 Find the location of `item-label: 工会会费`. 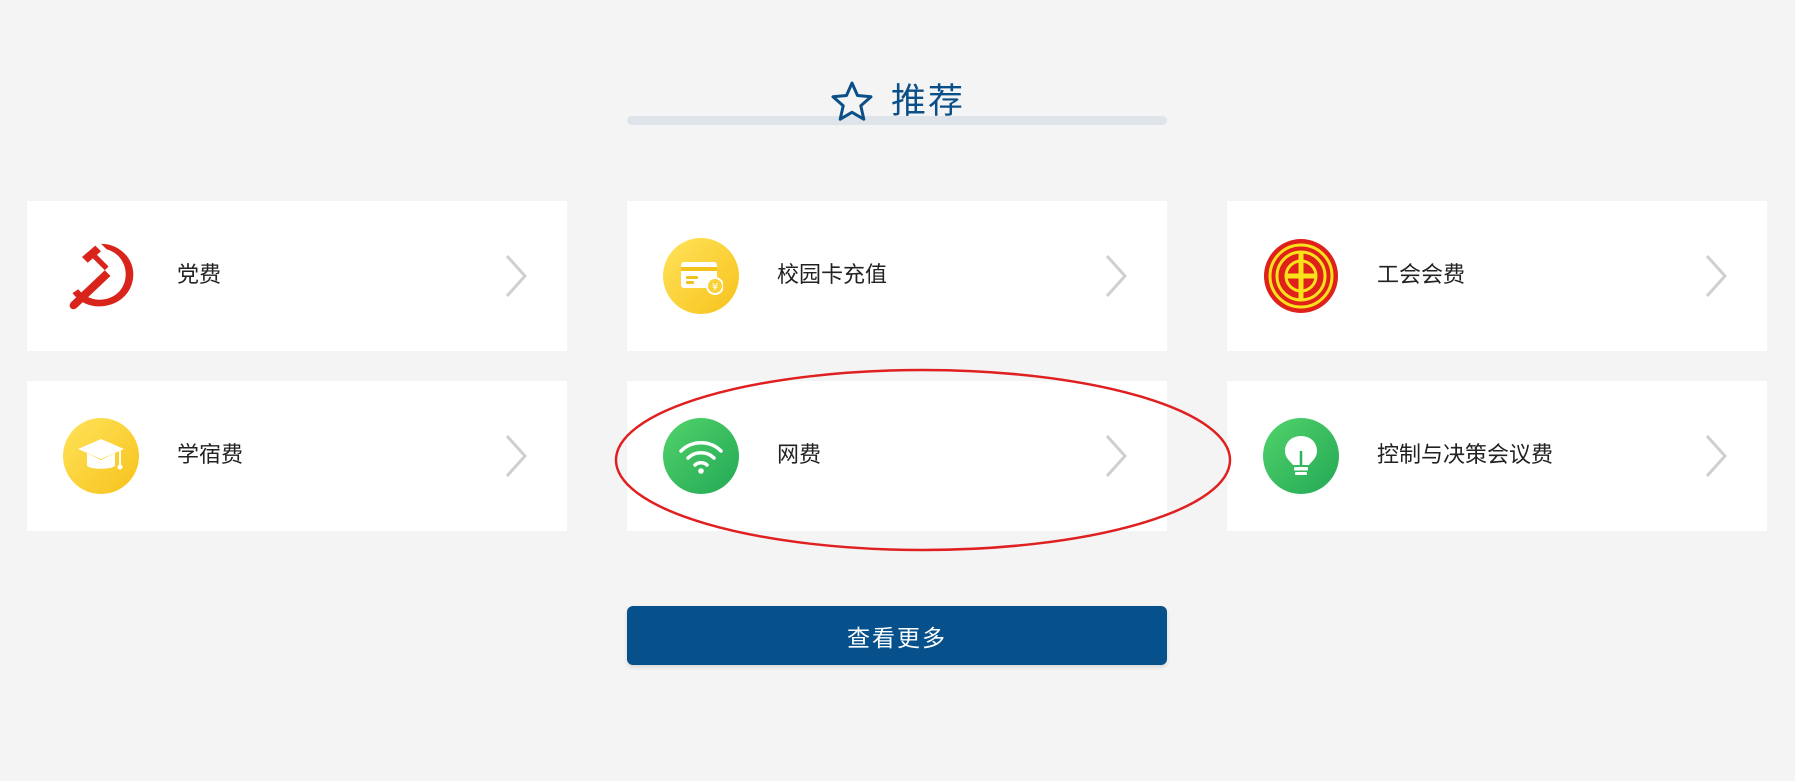

item-label: 工会会费 is located at coordinates (1421, 275).